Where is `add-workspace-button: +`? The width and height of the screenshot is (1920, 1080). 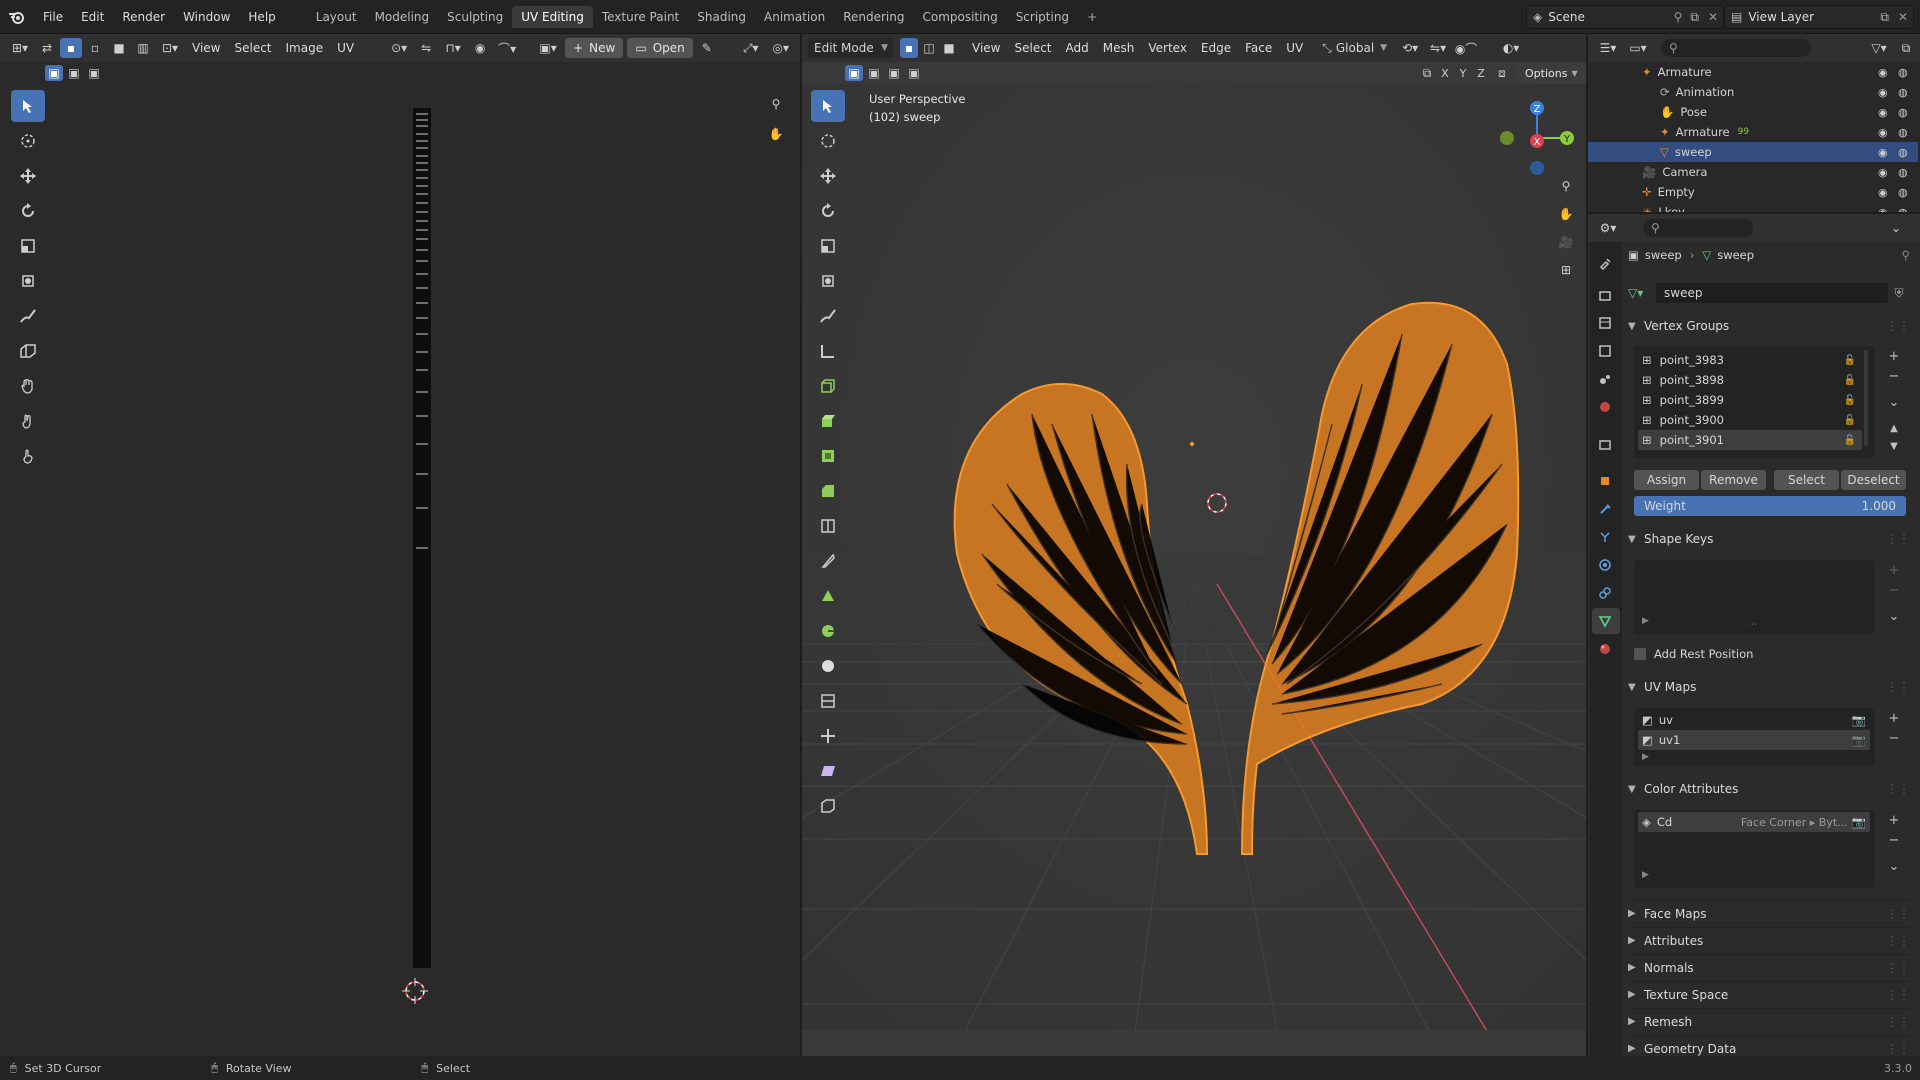
add-workspace-button: + is located at coordinates (1092, 17).